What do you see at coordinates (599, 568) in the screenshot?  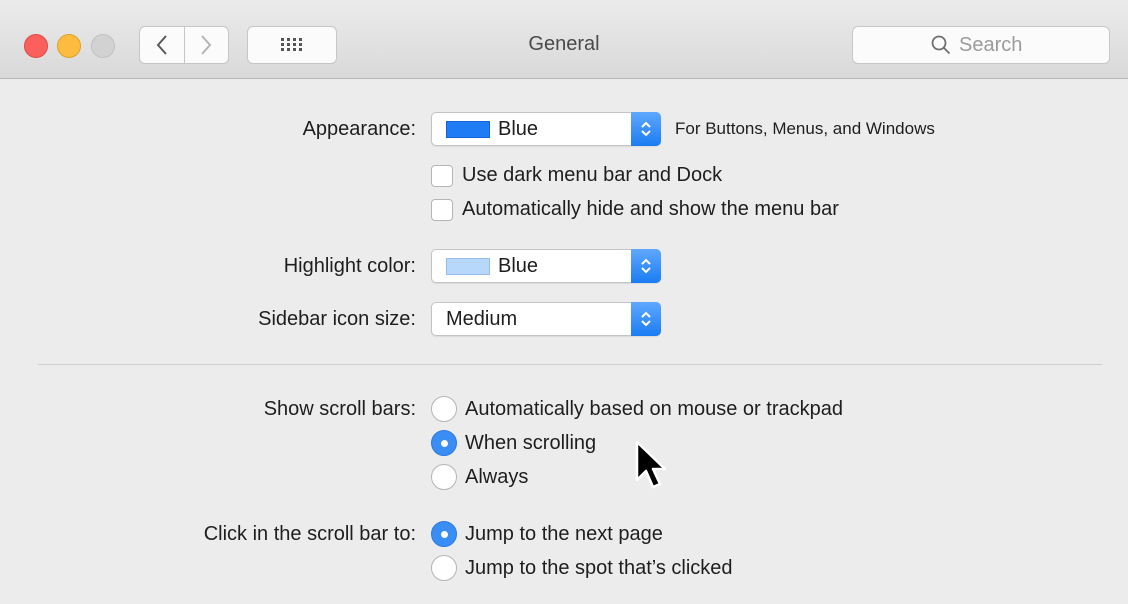 I see `click-jump-to-spot-label: Jump to the spot that’s clicked` at bounding box center [599, 568].